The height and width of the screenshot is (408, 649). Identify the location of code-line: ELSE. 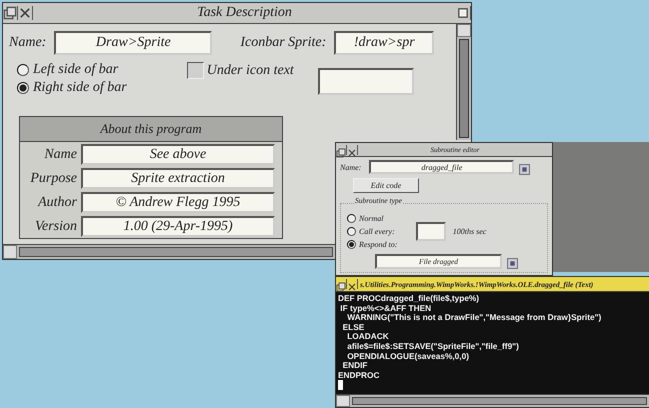
(353, 327).